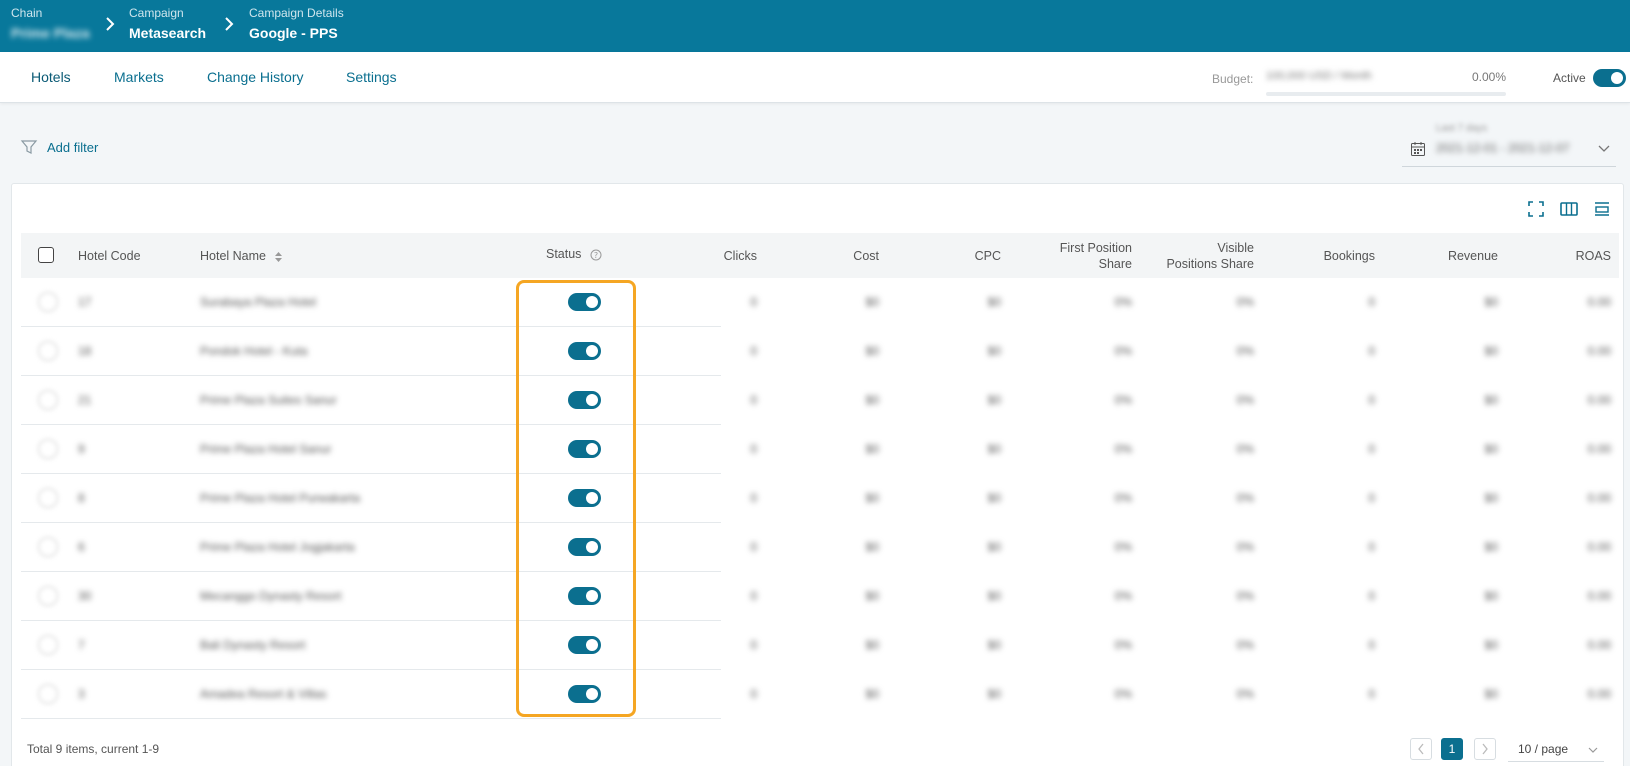  Describe the element at coordinates (951, 256) in the screenshot. I see `column-cpc: CPC` at that location.